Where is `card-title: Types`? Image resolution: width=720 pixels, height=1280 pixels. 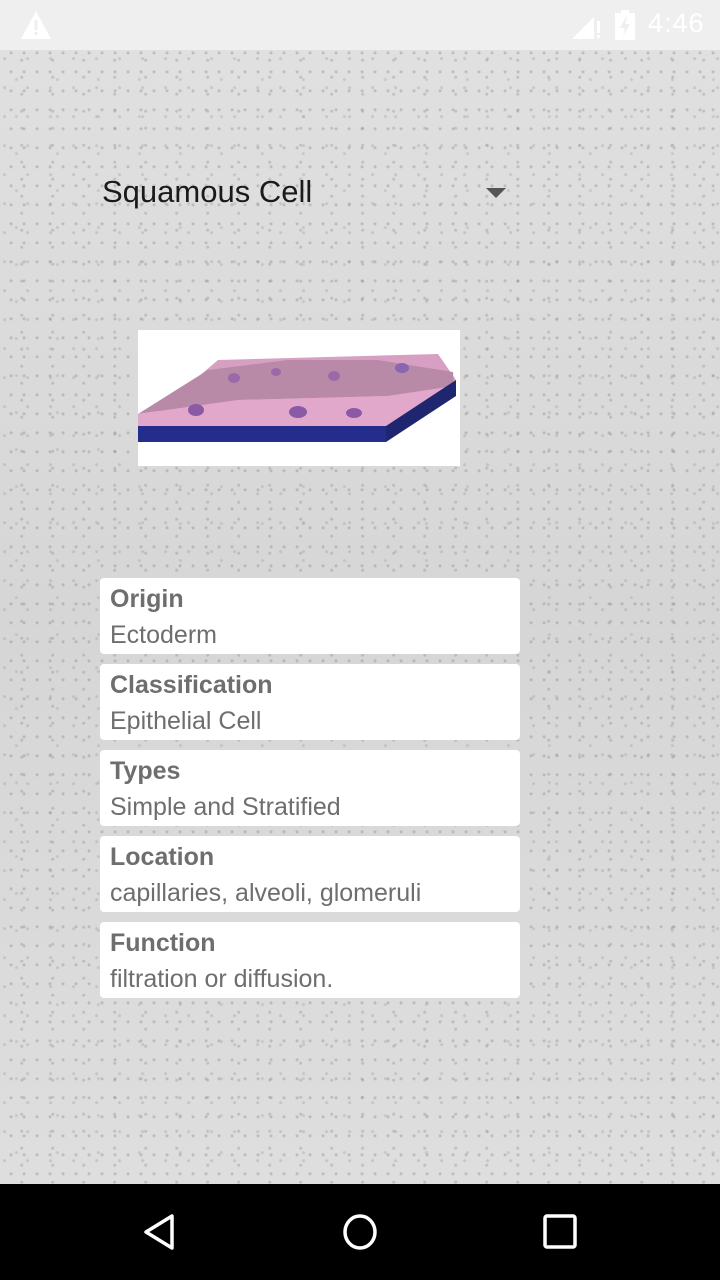
card-title: Types is located at coordinates (145, 771).